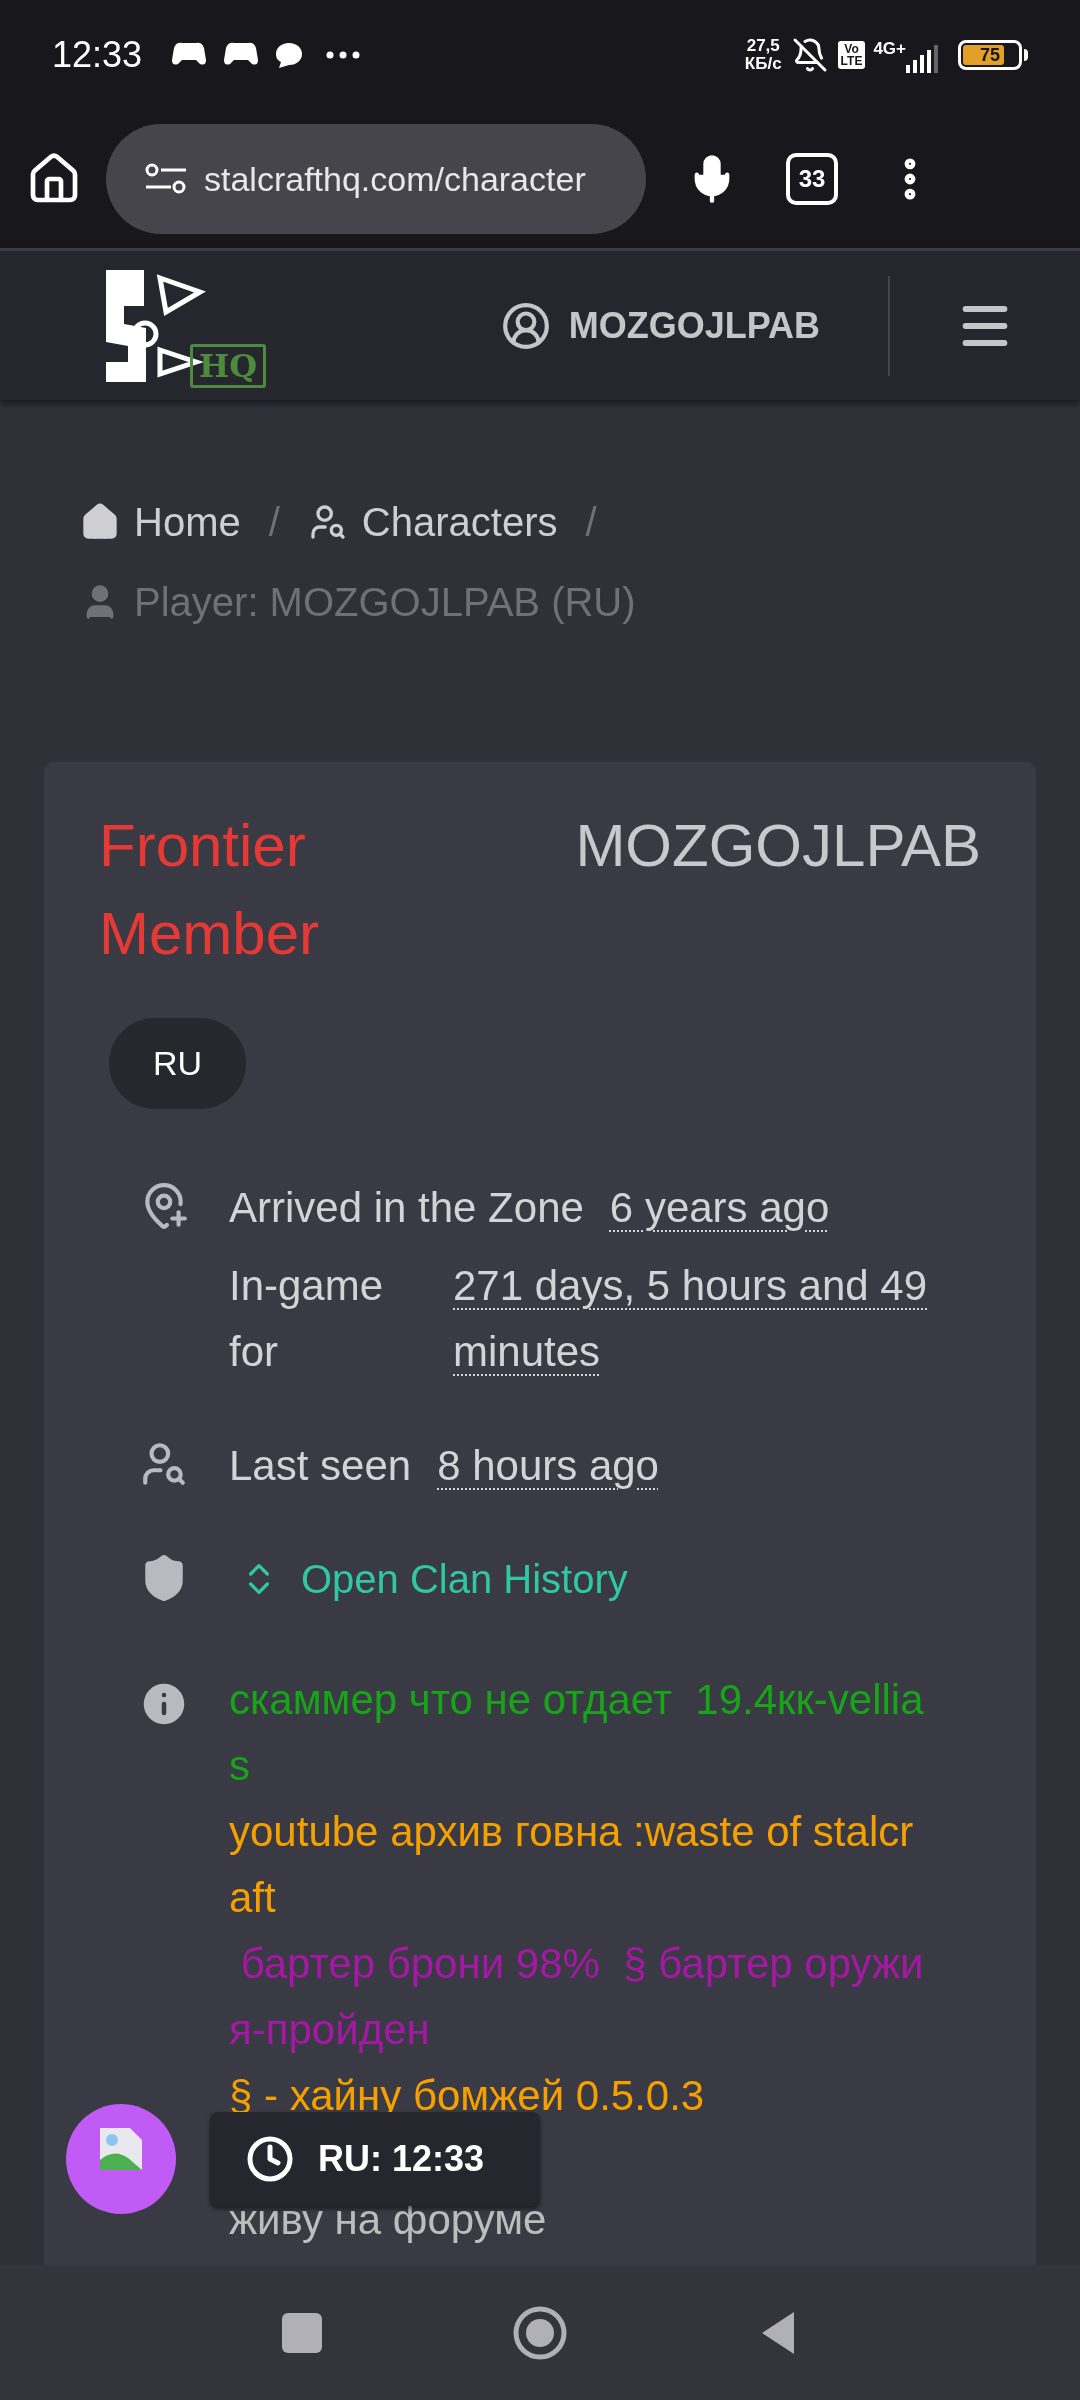 This screenshot has width=1080, height=2400. I want to click on region-badge: RU, so click(178, 1063).